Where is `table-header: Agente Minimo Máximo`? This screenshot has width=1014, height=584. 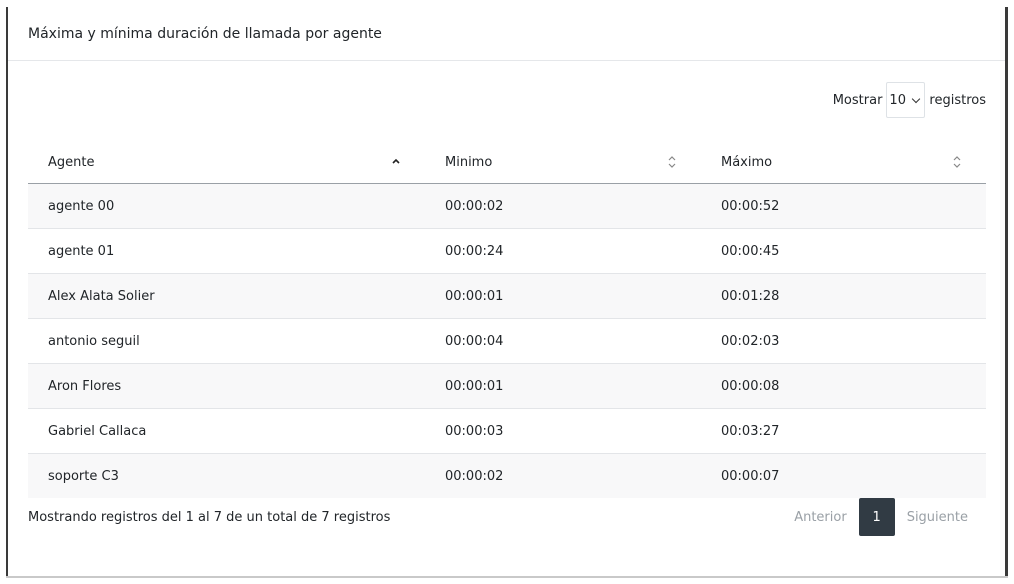
table-header: Agente Minimo Máximo is located at coordinates (507, 162).